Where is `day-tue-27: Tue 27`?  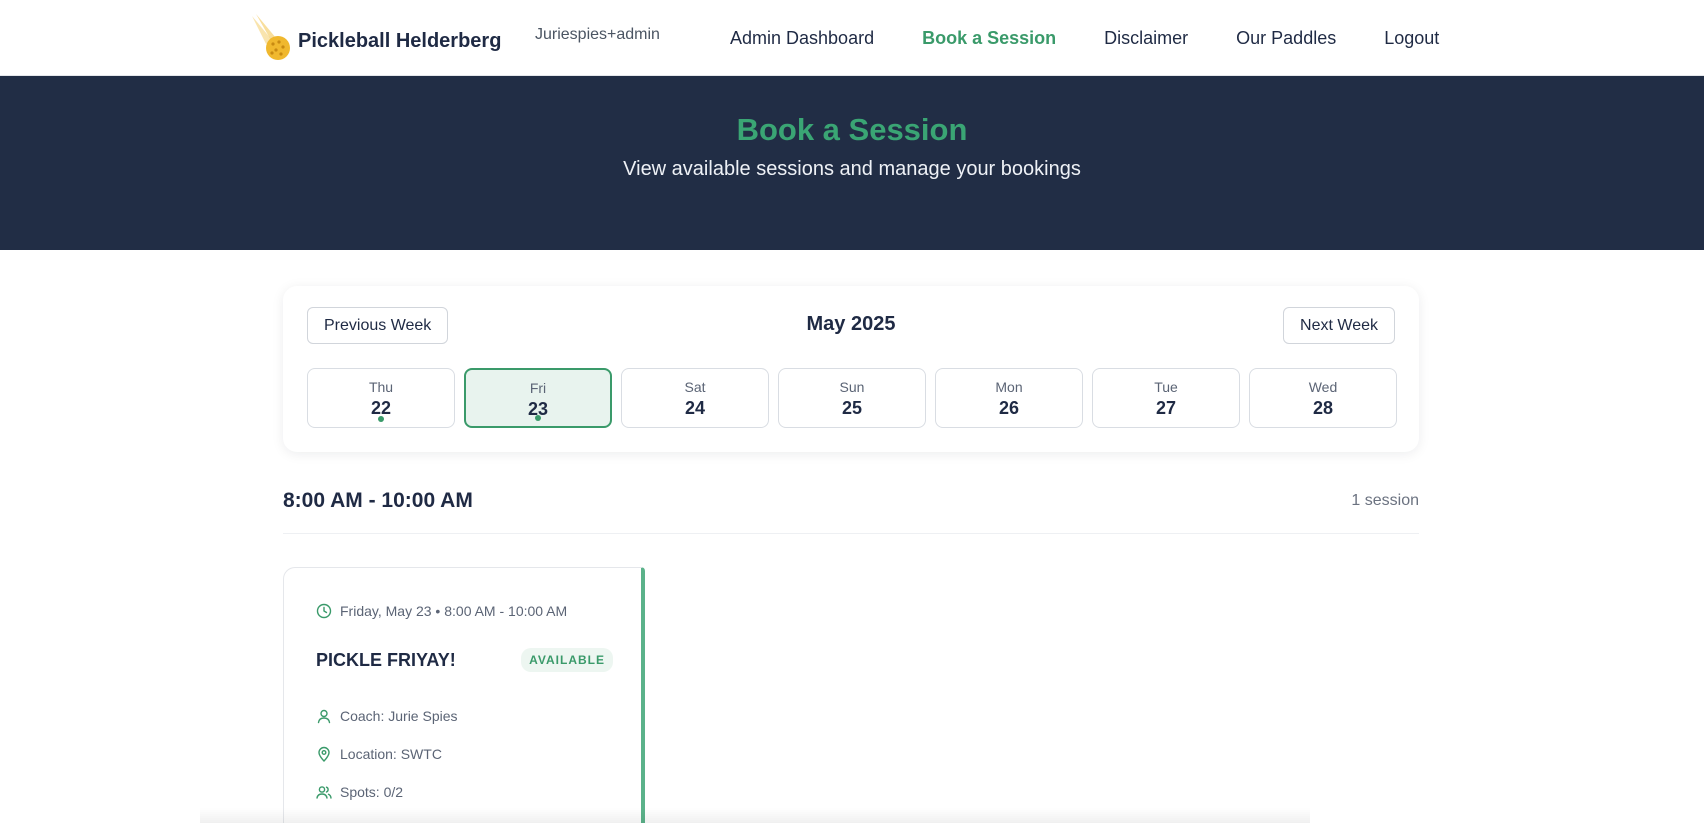 day-tue-27: Tue 27 is located at coordinates (1166, 398).